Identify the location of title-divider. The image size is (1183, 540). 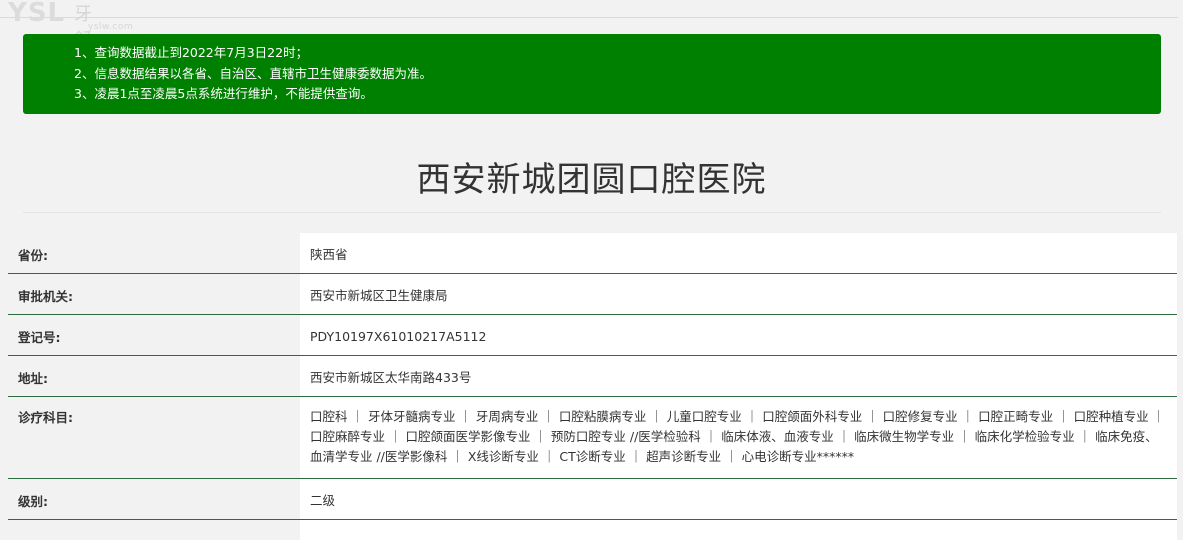
(592, 212).